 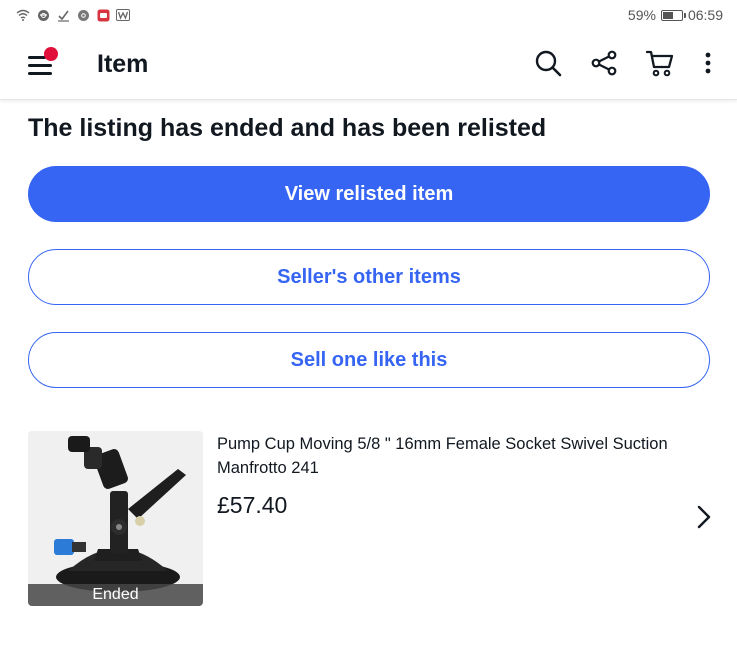 I want to click on app-bar: Item, so click(x=368, y=65).